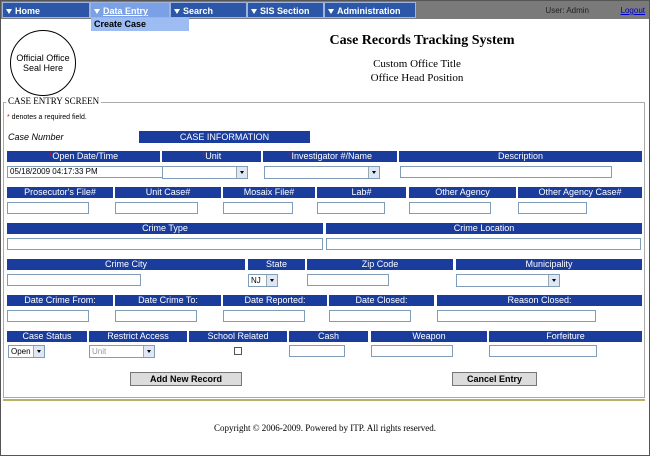 This screenshot has width=650, height=456. What do you see at coordinates (516, 316) in the screenshot?
I see `reason-closed-input` at bounding box center [516, 316].